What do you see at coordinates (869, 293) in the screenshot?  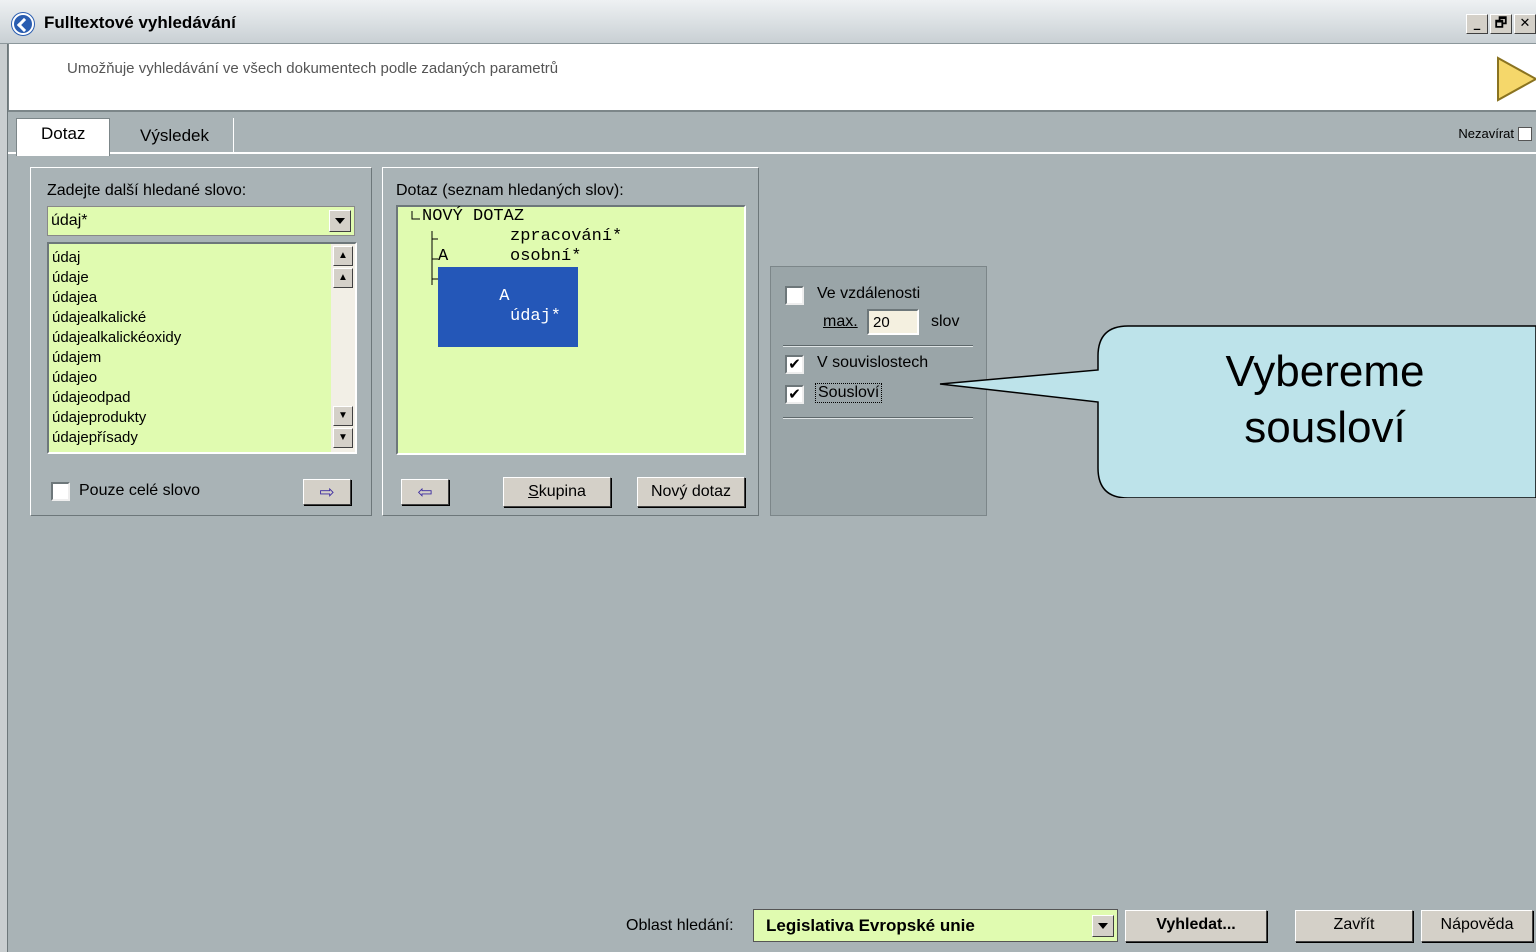 I see `distance-label: Ve vzdálenosti` at bounding box center [869, 293].